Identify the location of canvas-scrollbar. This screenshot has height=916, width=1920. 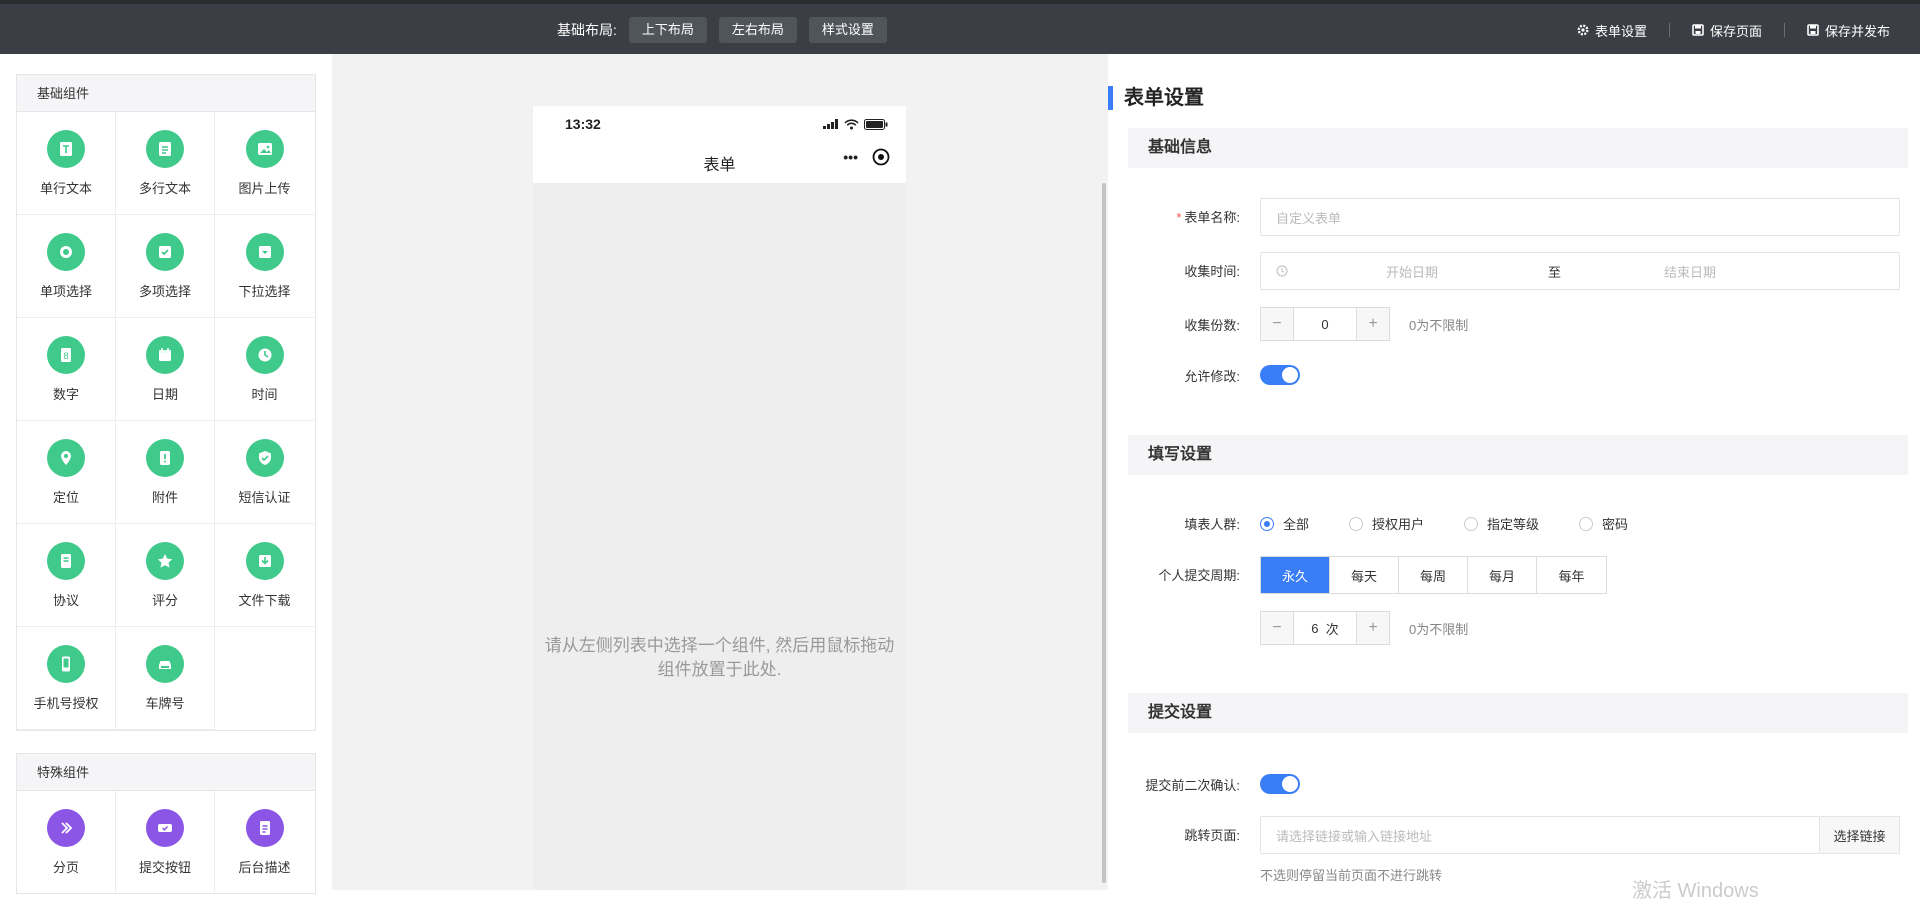
(1104, 533).